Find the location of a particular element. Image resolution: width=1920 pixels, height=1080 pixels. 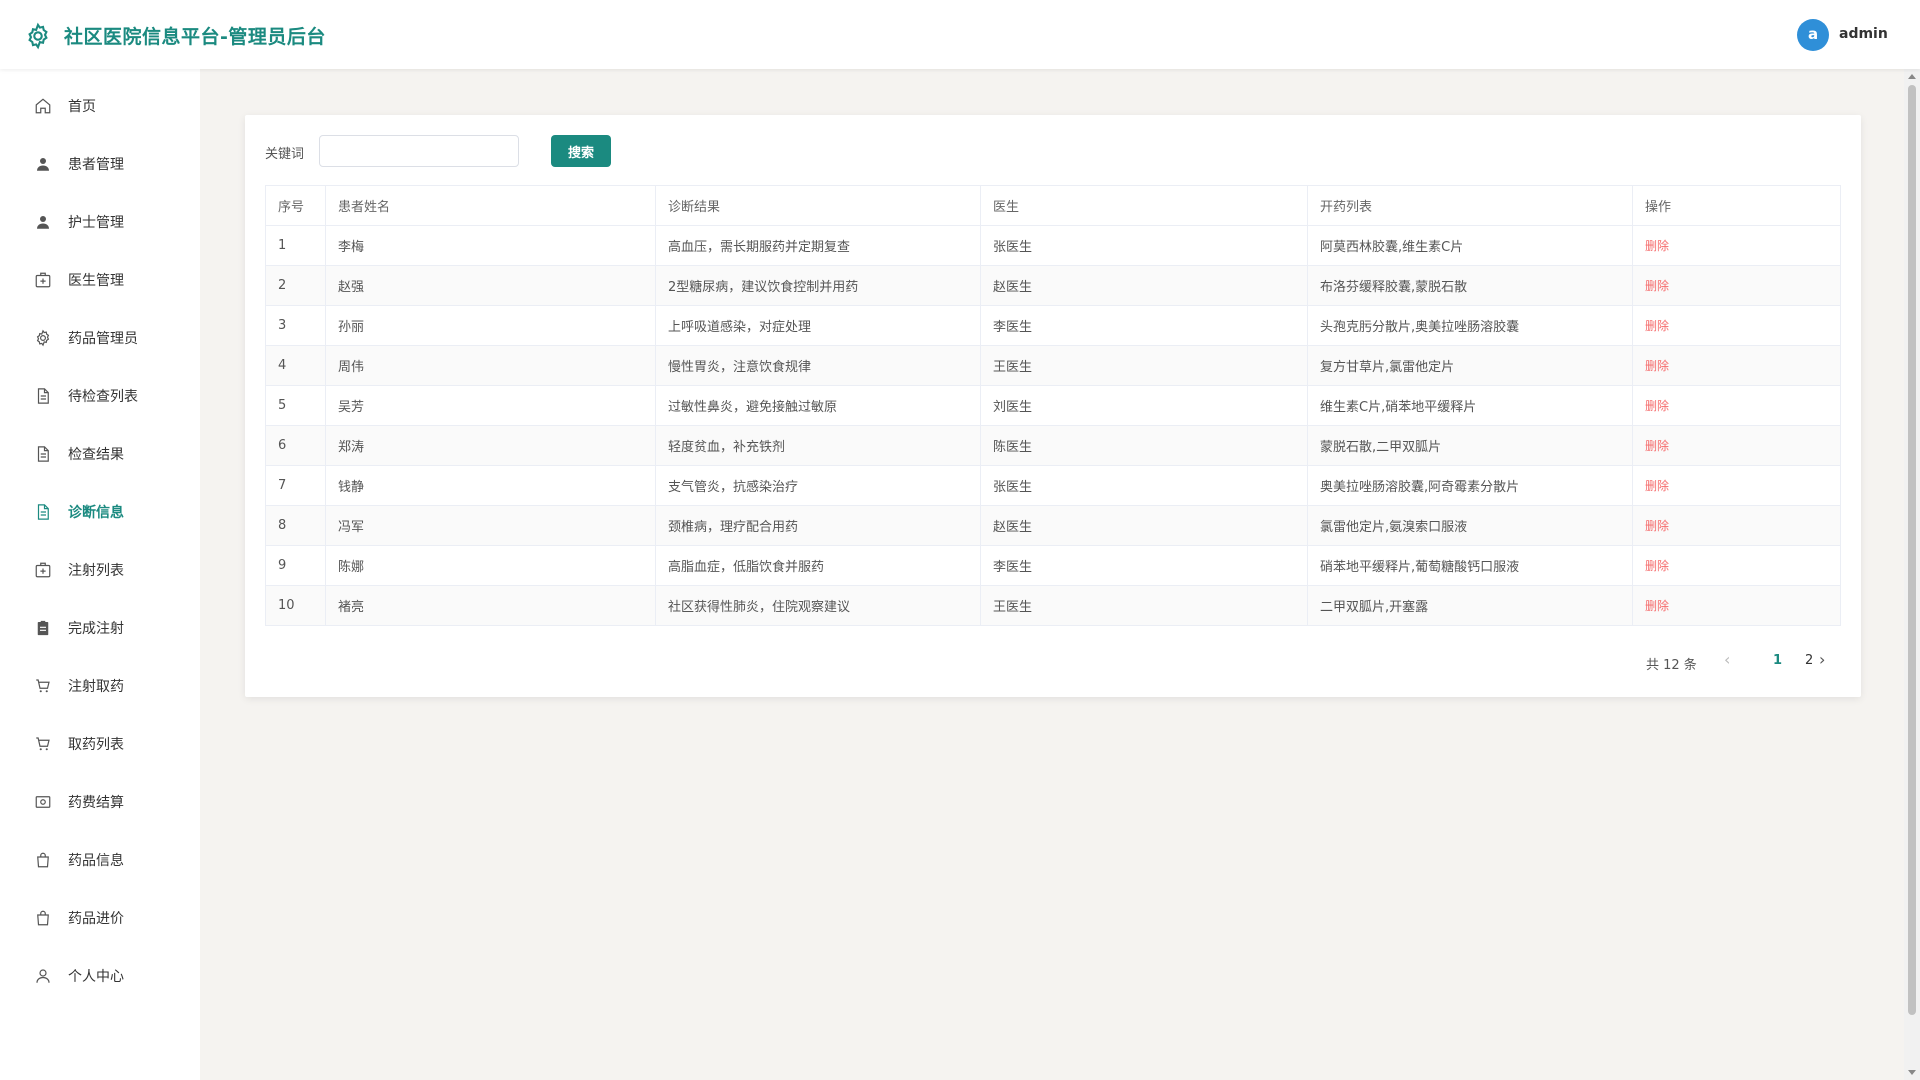

sidebar-item-5: 药品管理员 is located at coordinates (100, 337).